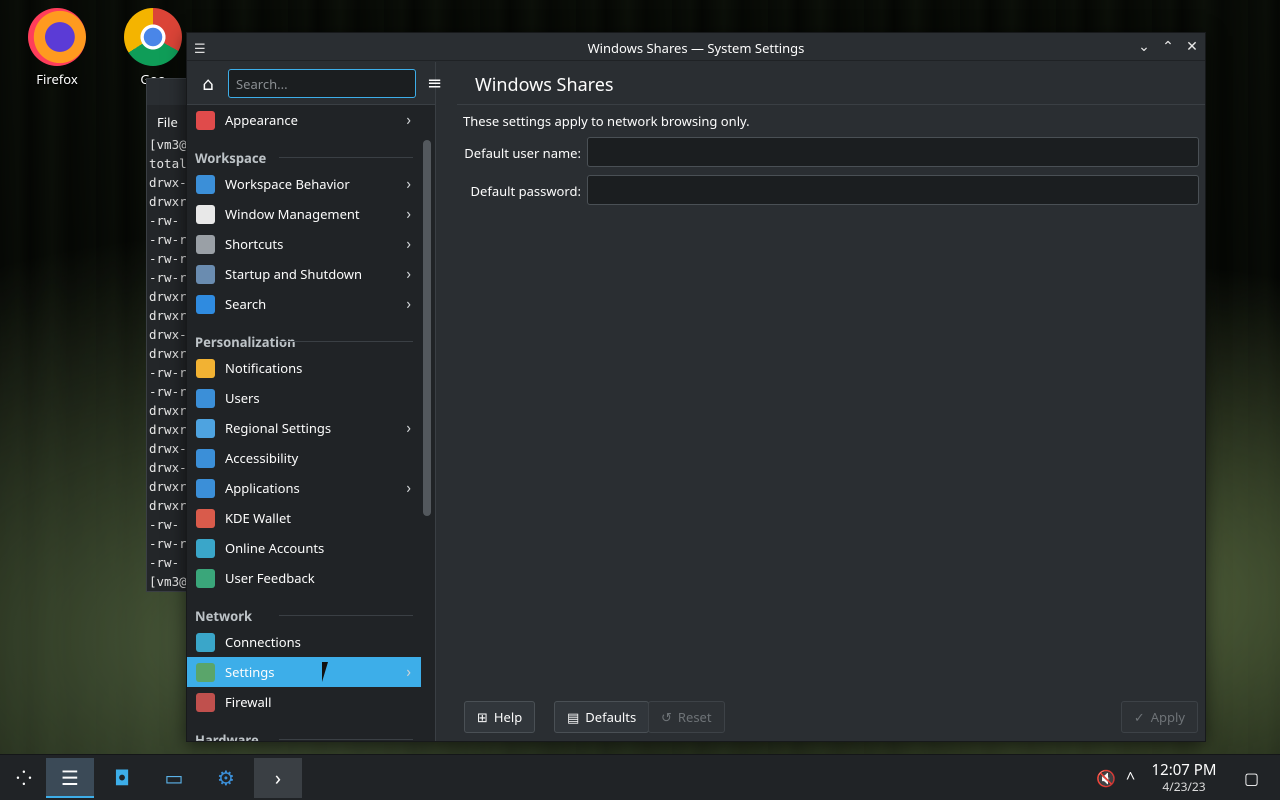 This screenshot has width=1280, height=800. What do you see at coordinates (522, 153) in the screenshot?
I see `username-label: Default user name:` at bounding box center [522, 153].